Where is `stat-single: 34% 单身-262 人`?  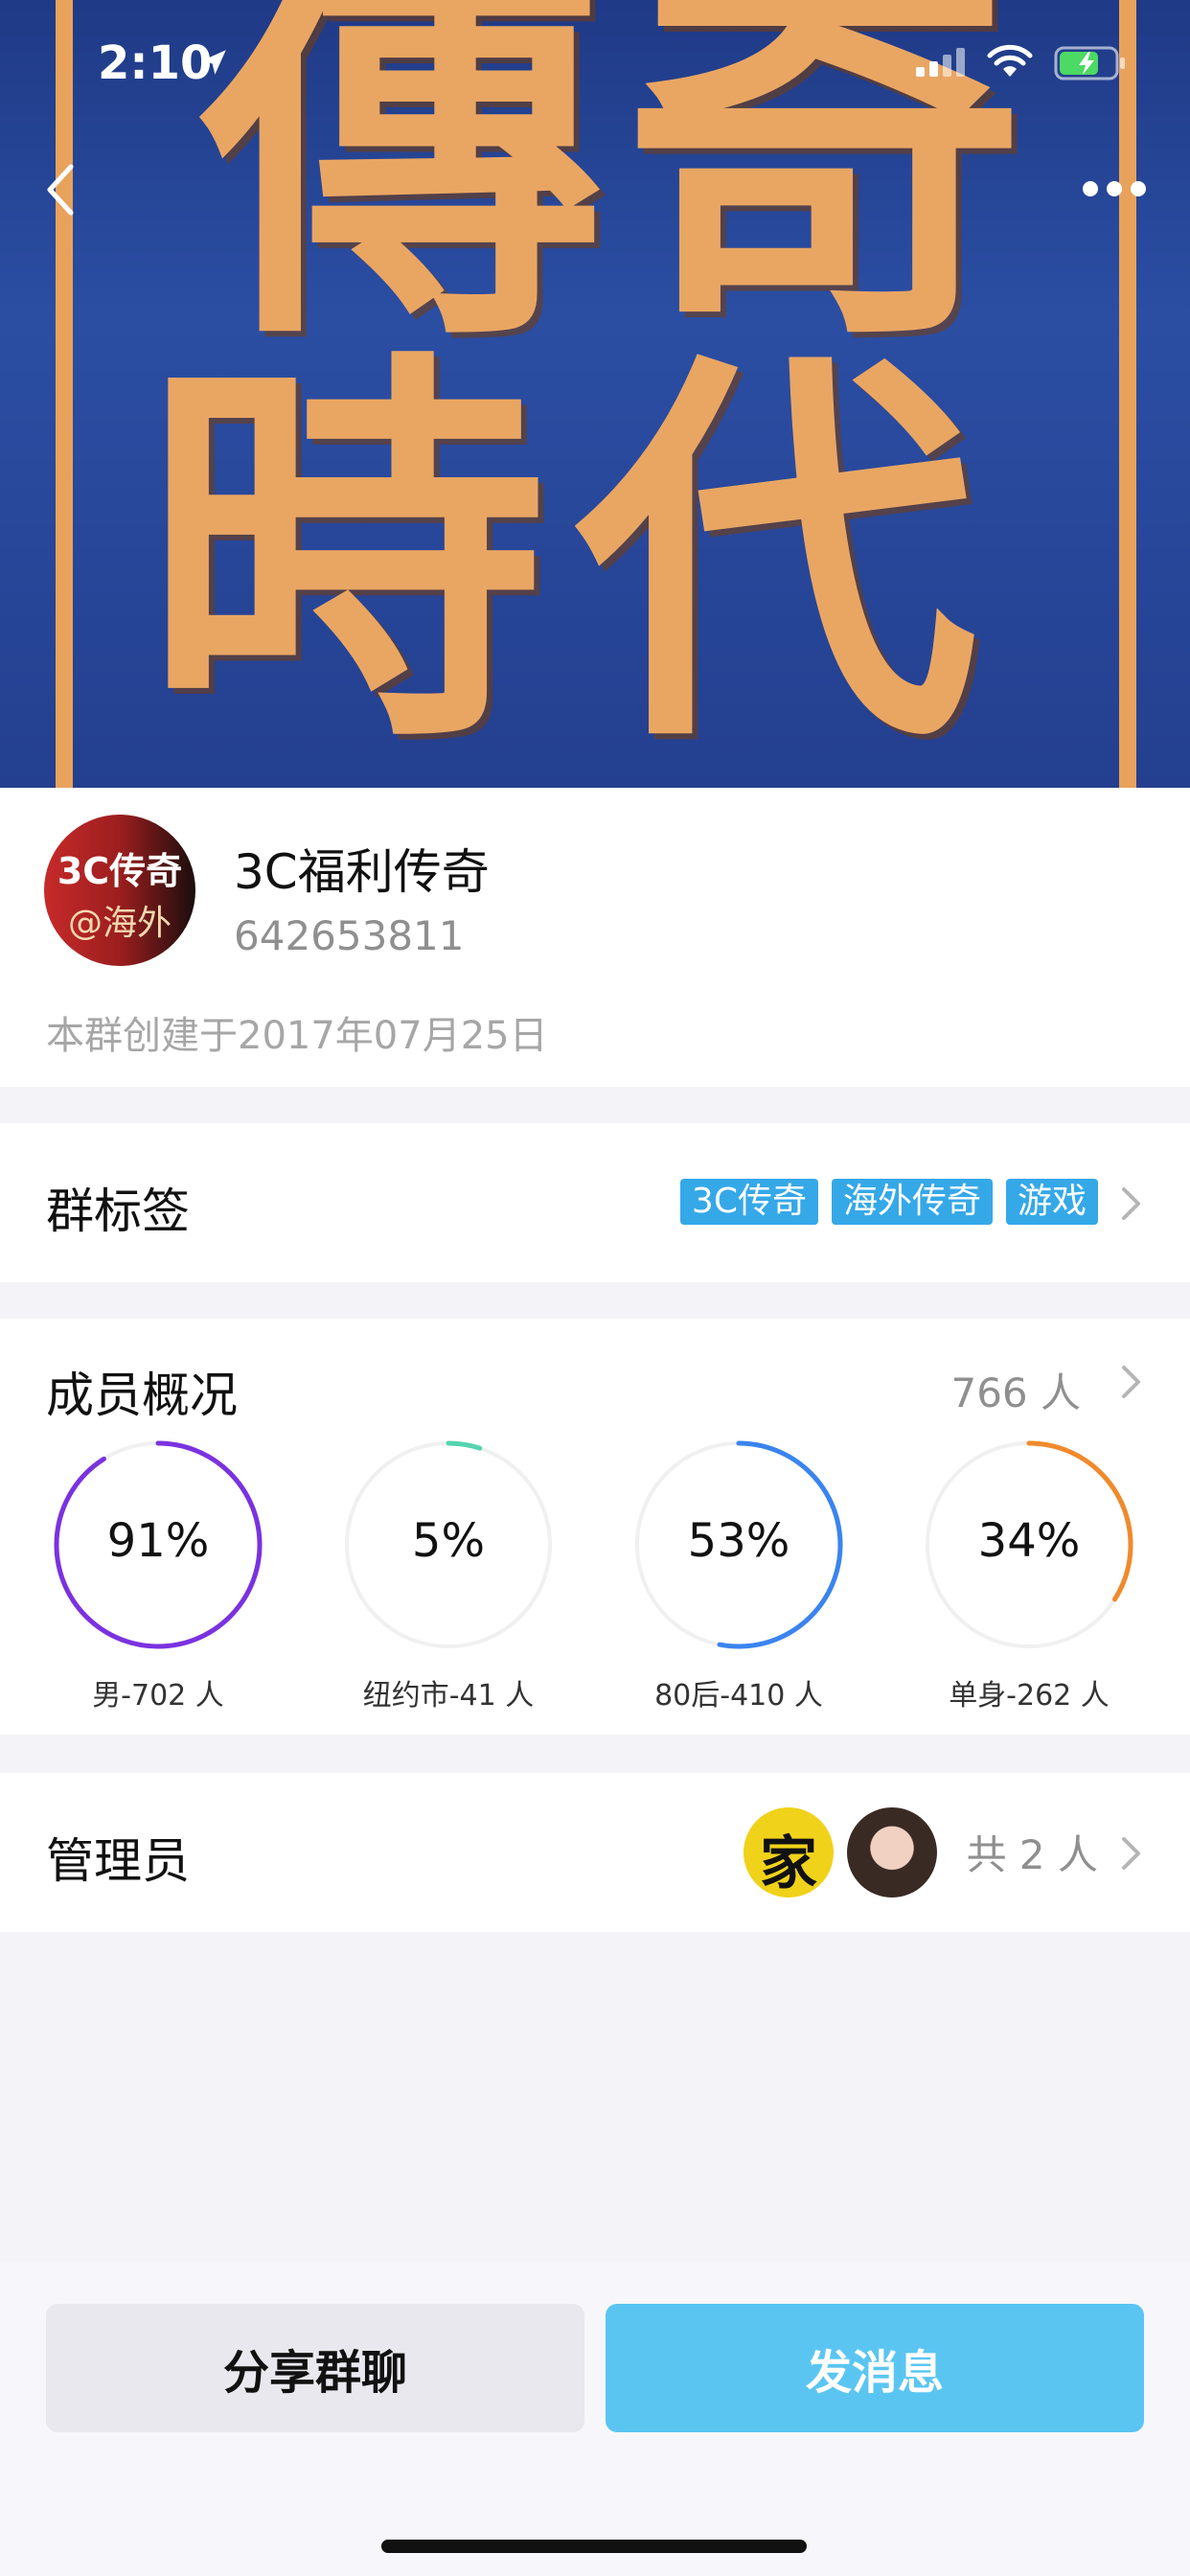
stat-single: 34% 单身-262 人 is located at coordinates (1029, 1583).